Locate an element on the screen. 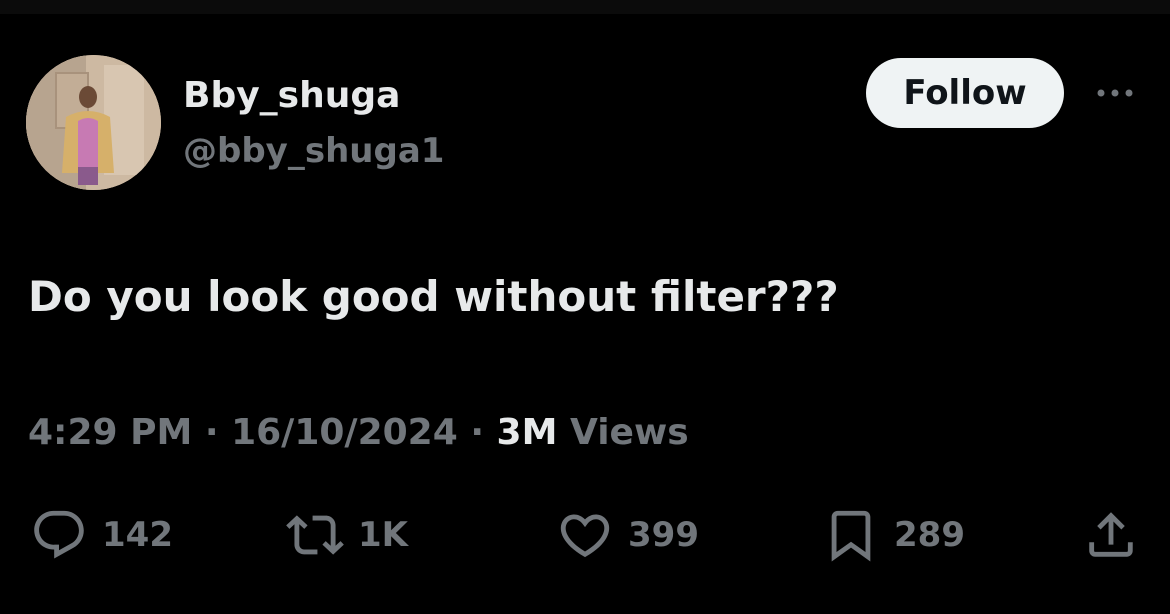 This screenshot has height=614, width=1170. tweet-actions-bar: 142 1K 399 289 is located at coordinates (585, 535).